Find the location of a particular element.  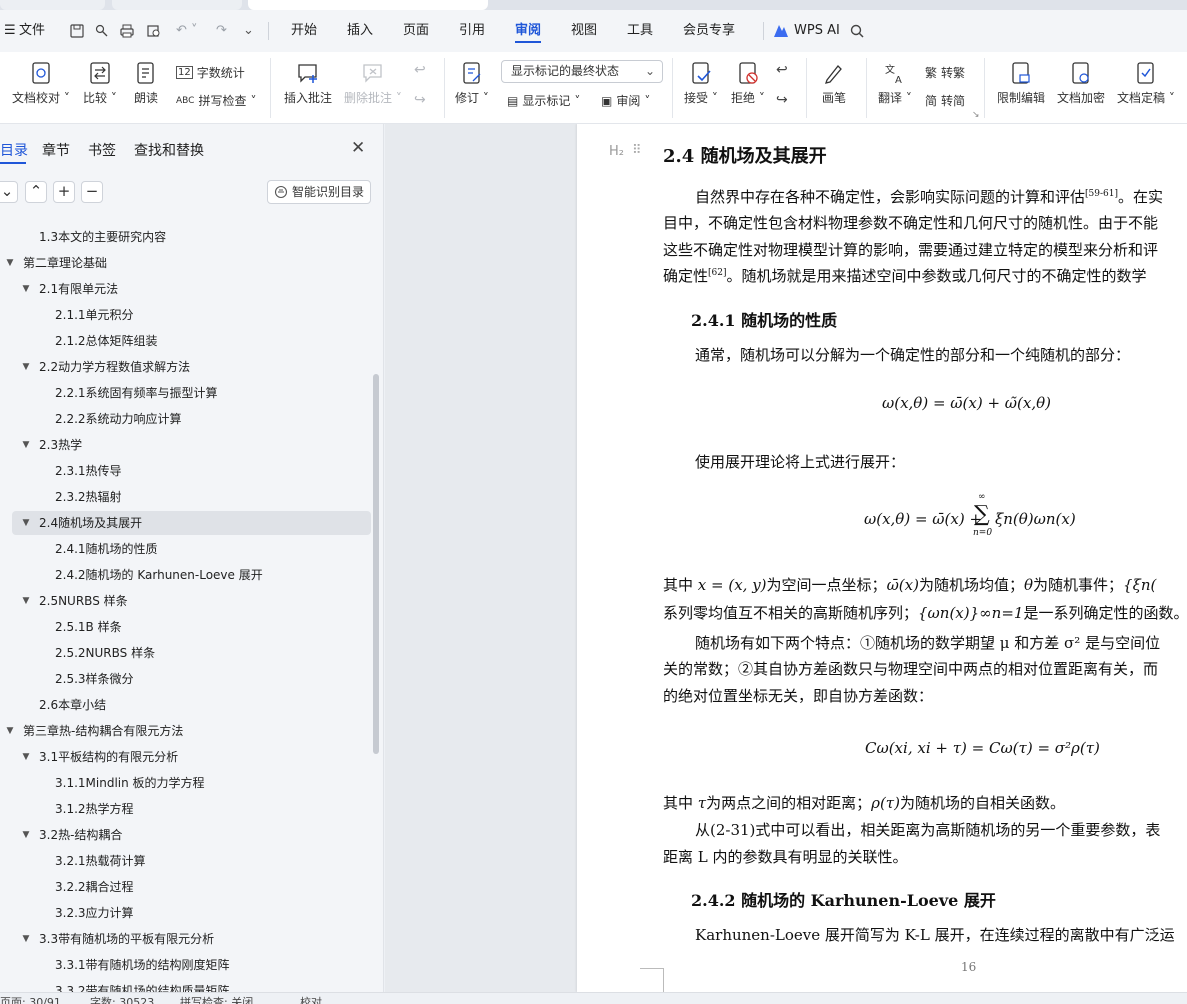

toc-item: 2.1.1单元积分 is located at coordinates (185, 315).